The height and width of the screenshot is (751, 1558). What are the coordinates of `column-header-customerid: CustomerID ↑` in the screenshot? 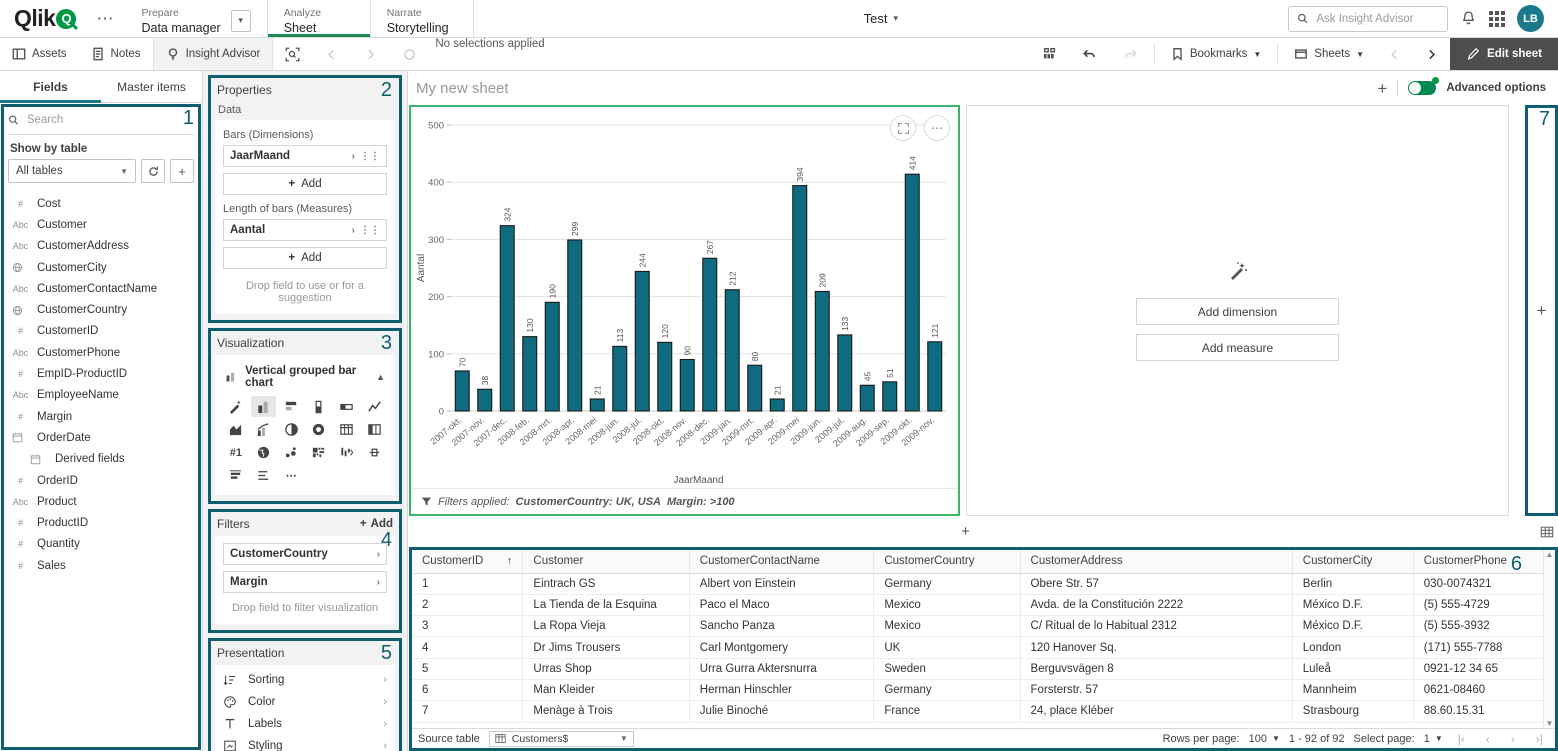 It's located at (468, 562).